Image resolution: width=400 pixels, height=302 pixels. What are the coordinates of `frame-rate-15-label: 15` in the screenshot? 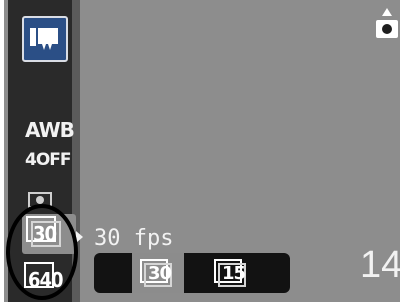 It's located at (234, 273).